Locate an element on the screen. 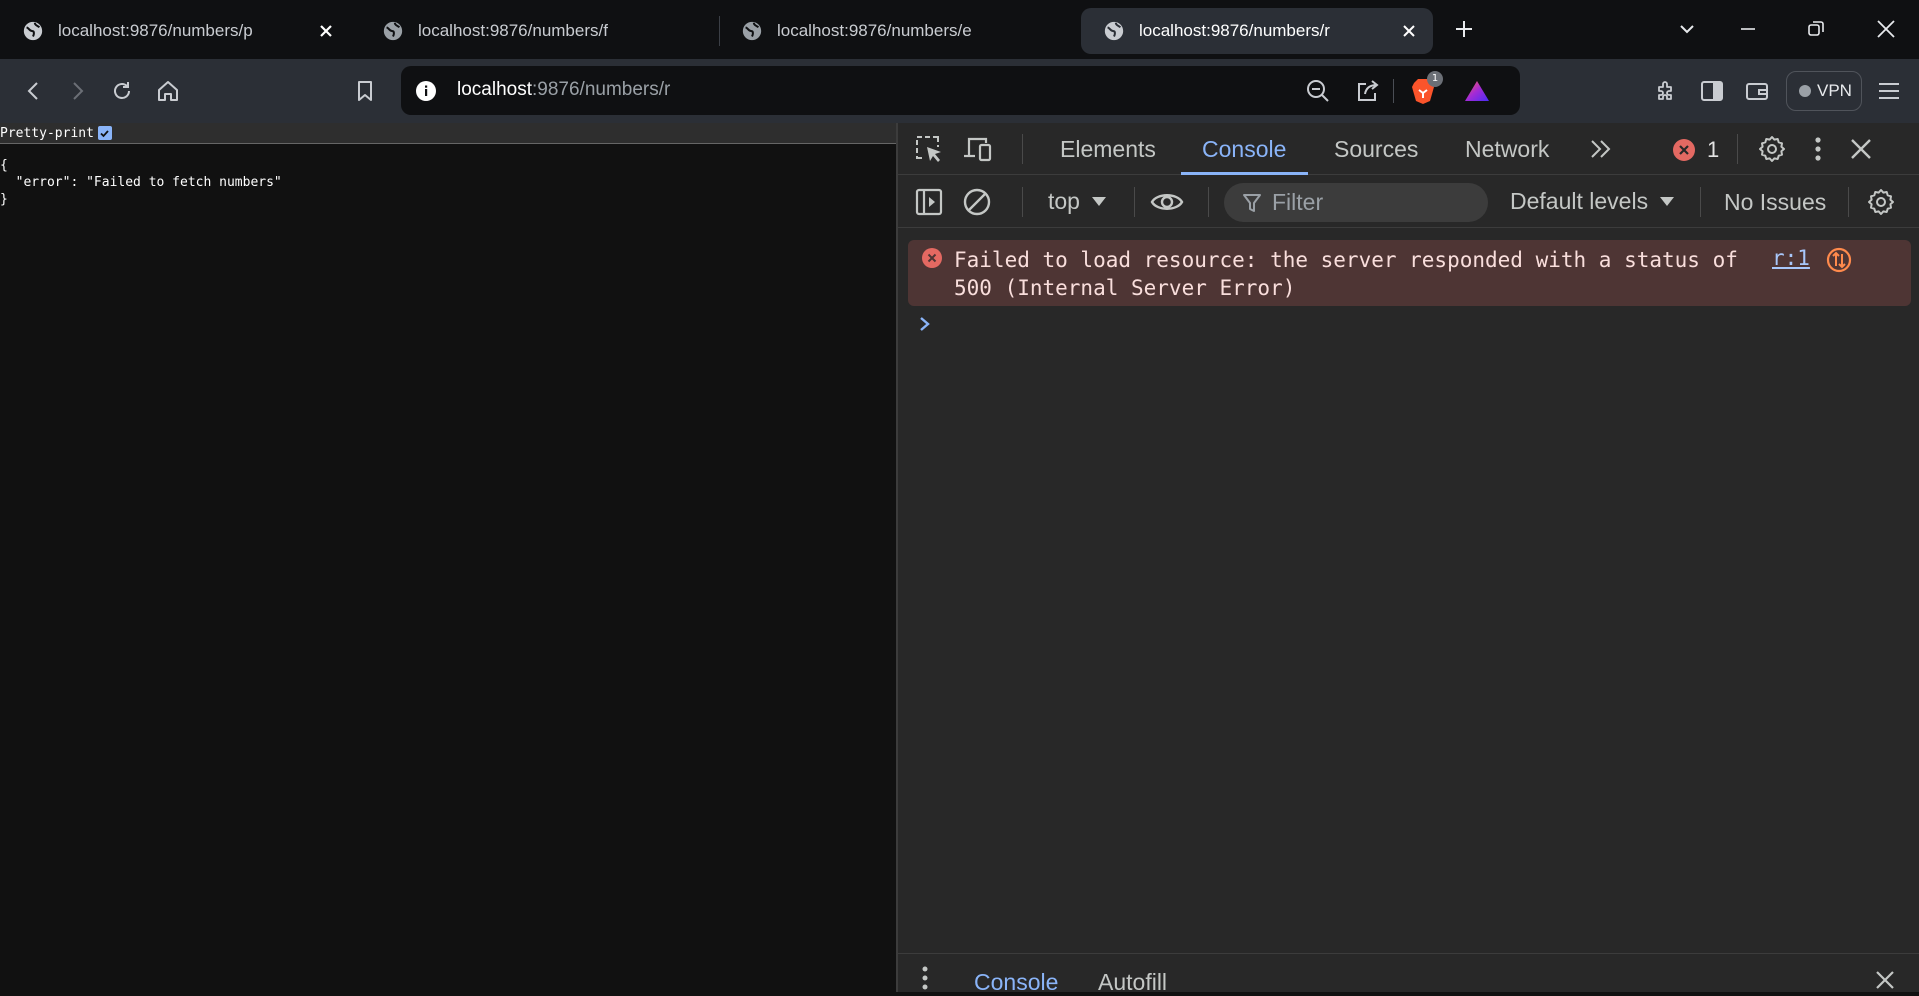 The width and height of the screenshot is (1919, 996). shields-badge: 1 is located at coordinates (1435, 79).